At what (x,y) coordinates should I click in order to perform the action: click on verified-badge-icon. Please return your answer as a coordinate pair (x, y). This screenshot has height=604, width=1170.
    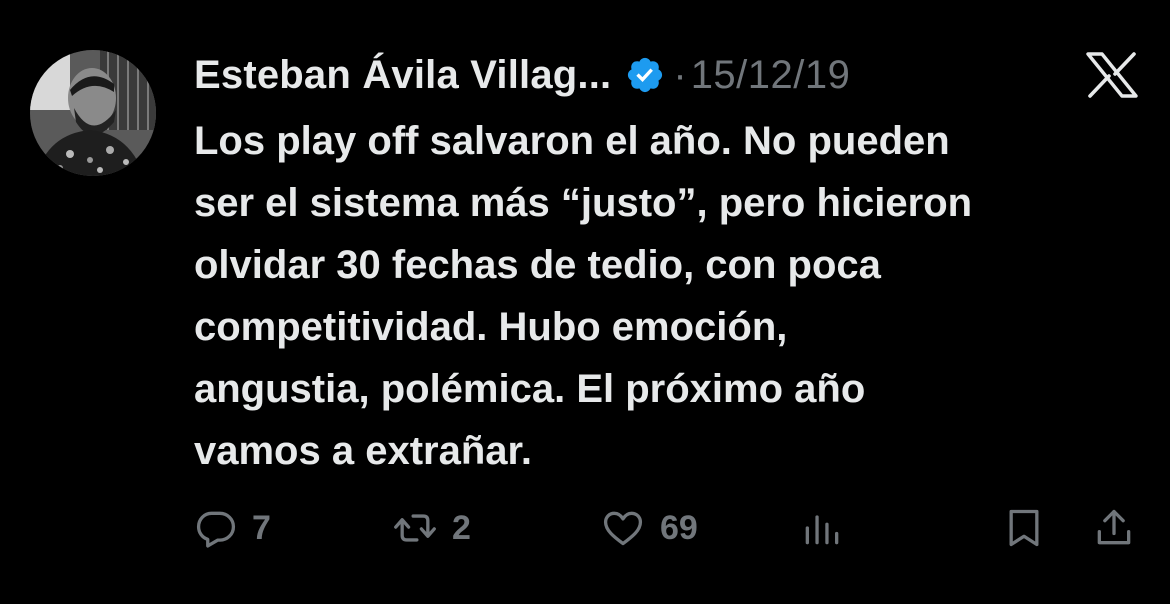
    Looking at the image, I should click on (645, 75).